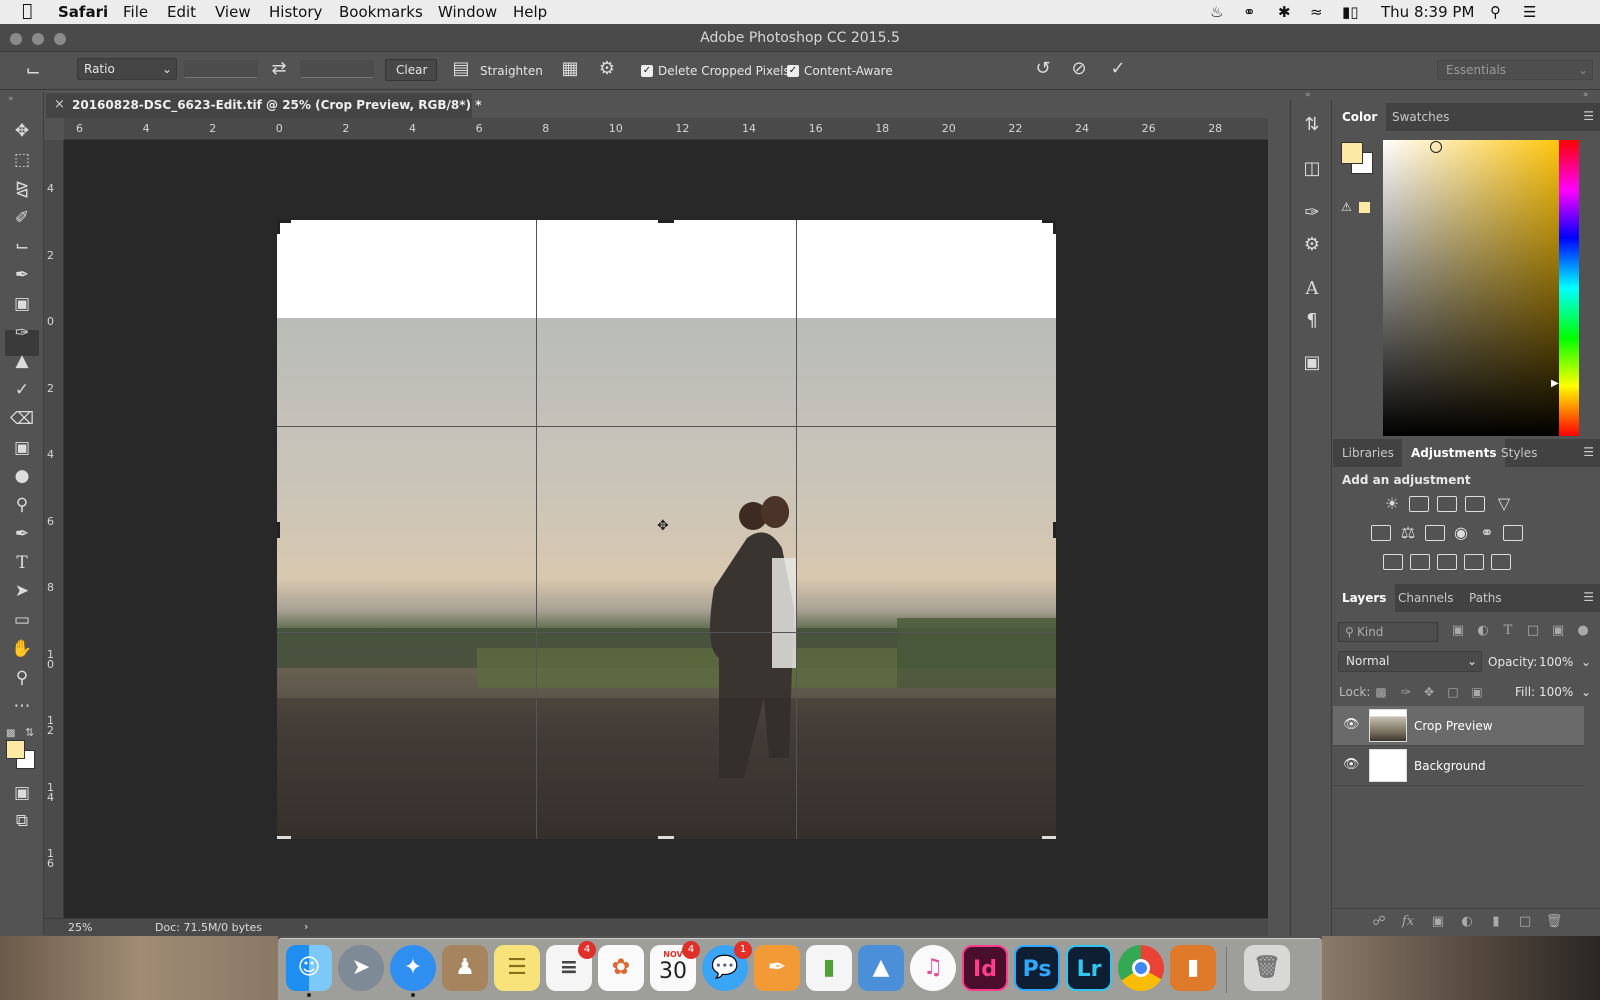  I want to click on filter-pixel-icon: ▣, so click(1458, 631).